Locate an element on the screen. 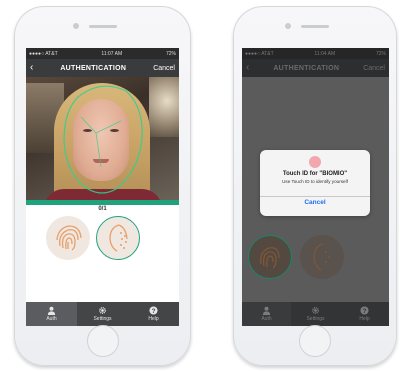 The height and width of the screenshot is (371, 406). progress-counter: 0/1 is located at coordinates (102, 209).